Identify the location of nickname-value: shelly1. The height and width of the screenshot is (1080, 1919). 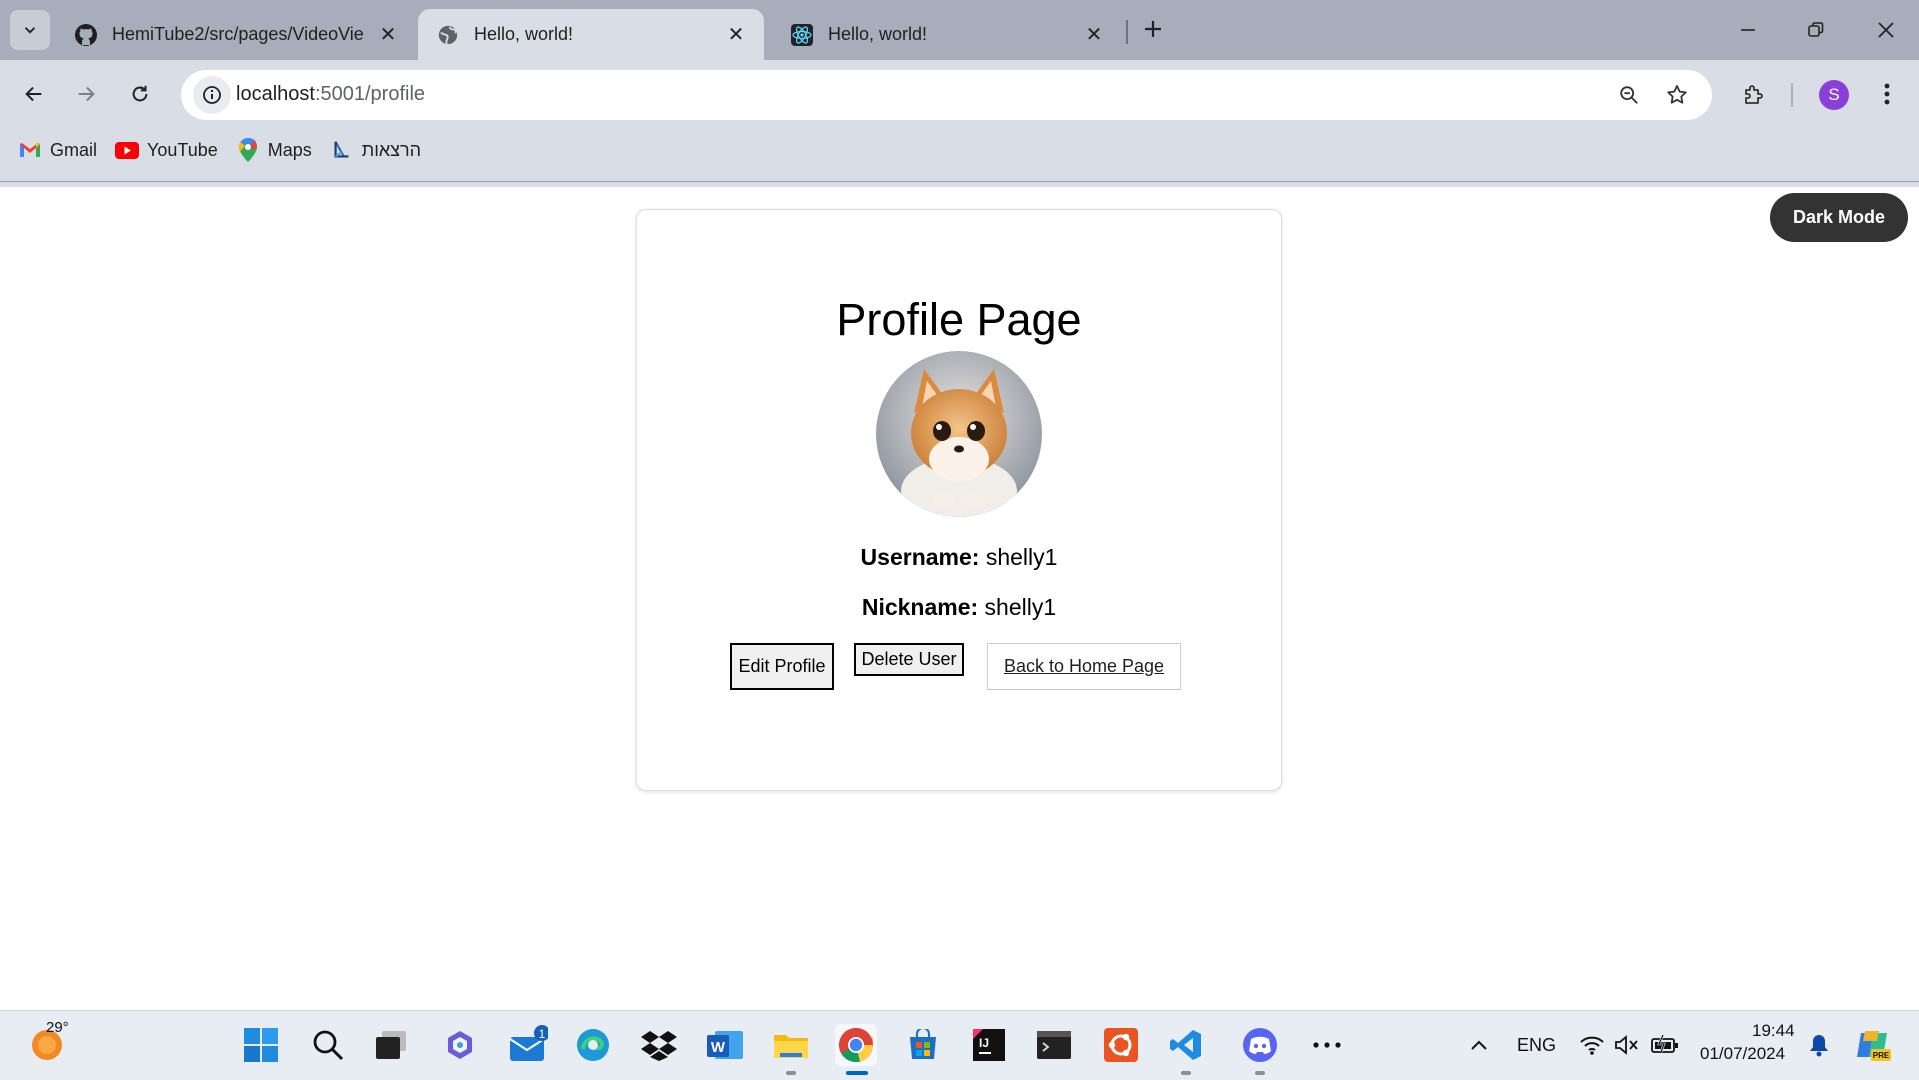
(1020, 607).